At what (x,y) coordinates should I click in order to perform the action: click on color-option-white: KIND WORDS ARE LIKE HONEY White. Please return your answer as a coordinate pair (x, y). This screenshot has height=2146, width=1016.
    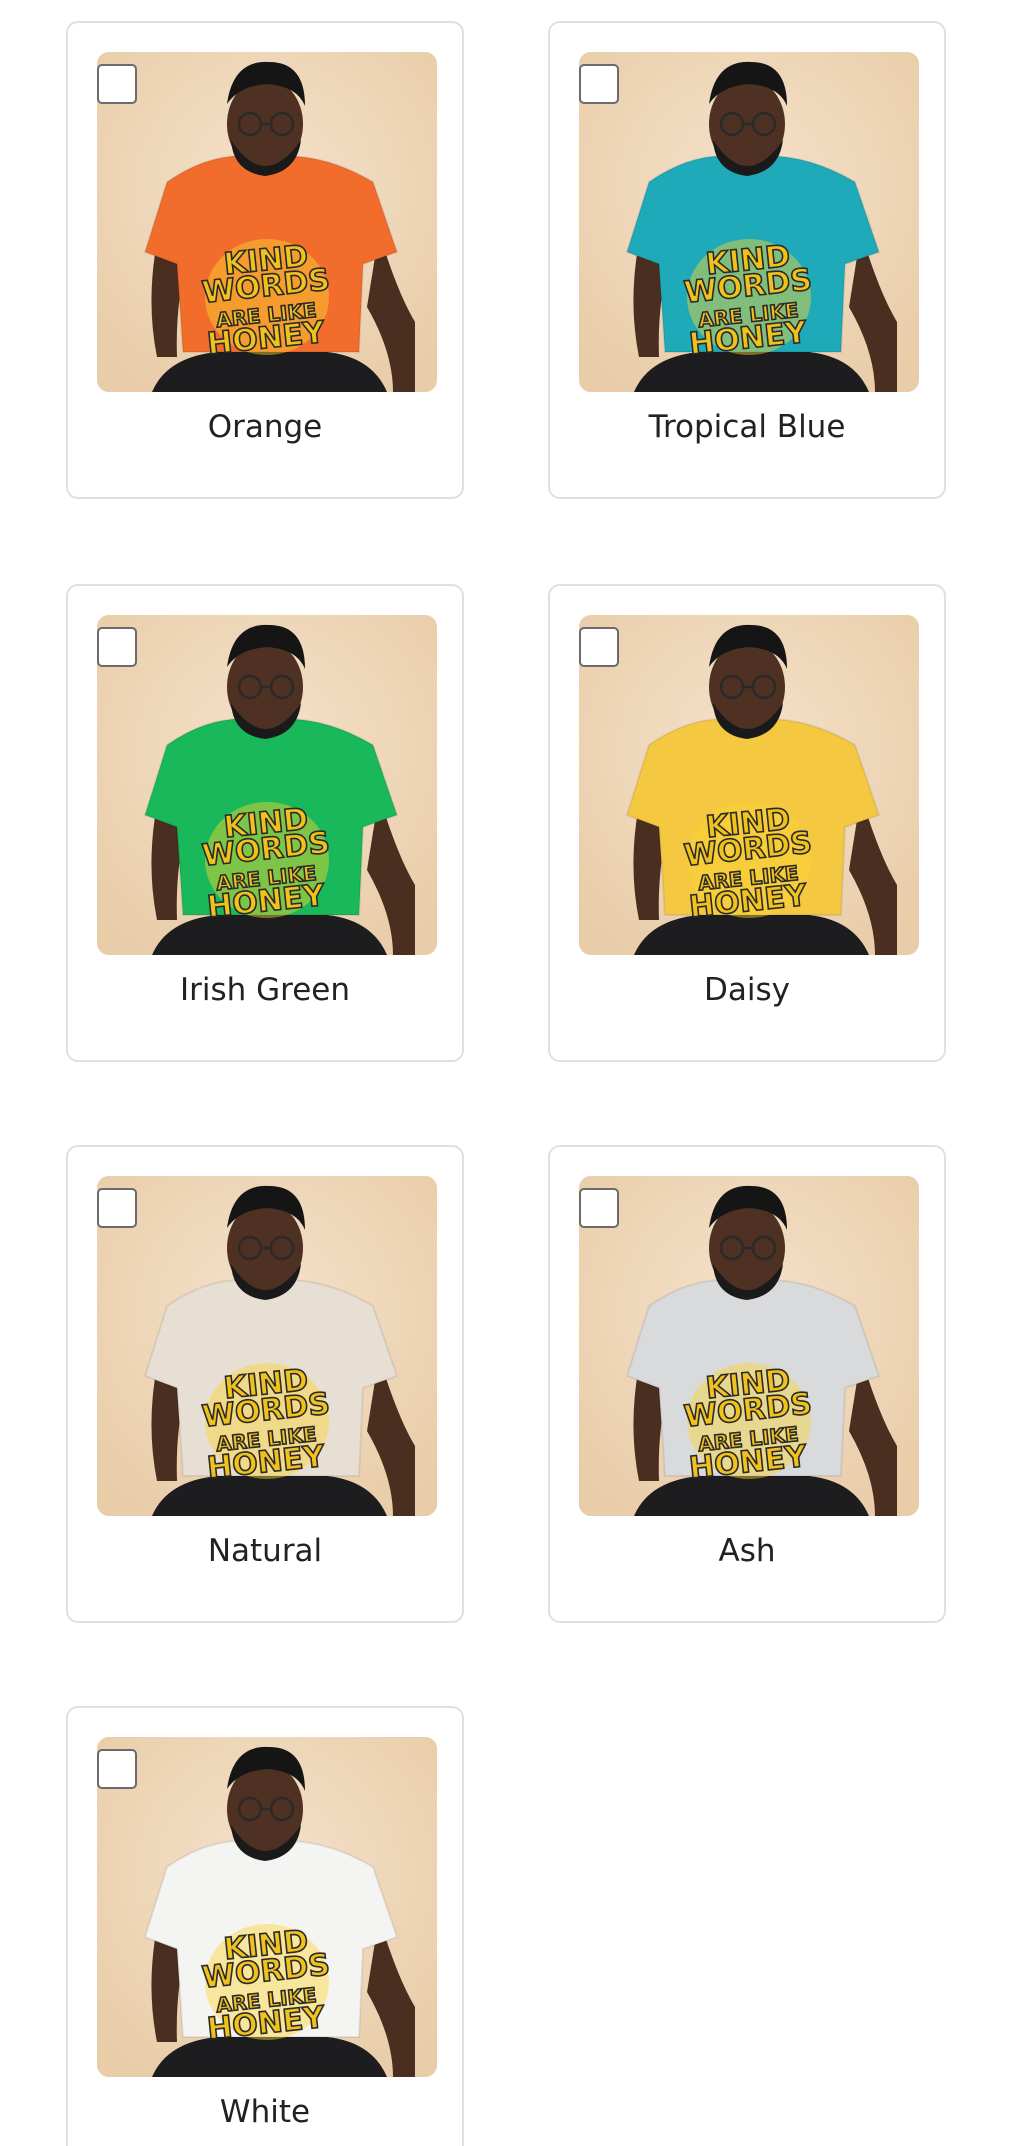
    Looking at the image, I should click on (265, 1926).